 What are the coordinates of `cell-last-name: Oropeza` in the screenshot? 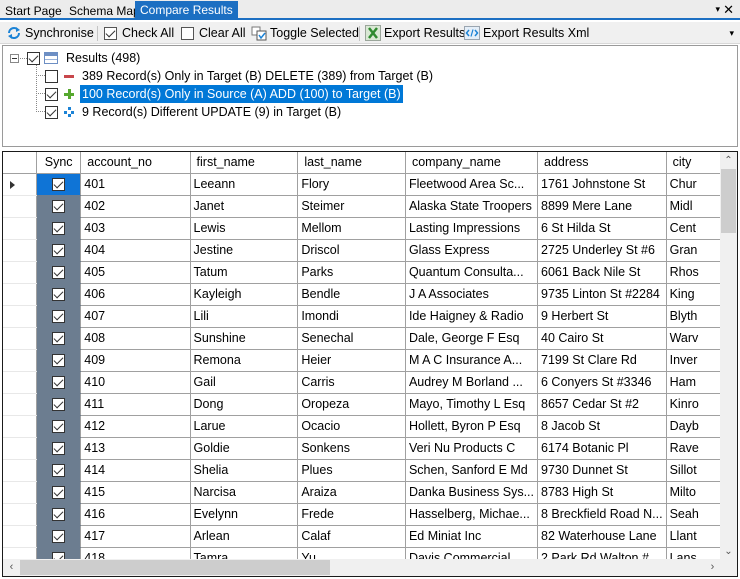 It's located at (351, 404).